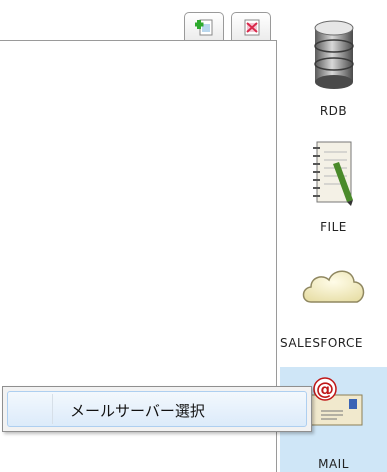 This screenshot has width=387, height=472. What do you see at coordinates (333, 111) in the screenshot?
I see `palette-label-rdb: RDB` at bounding box center [333, 111].